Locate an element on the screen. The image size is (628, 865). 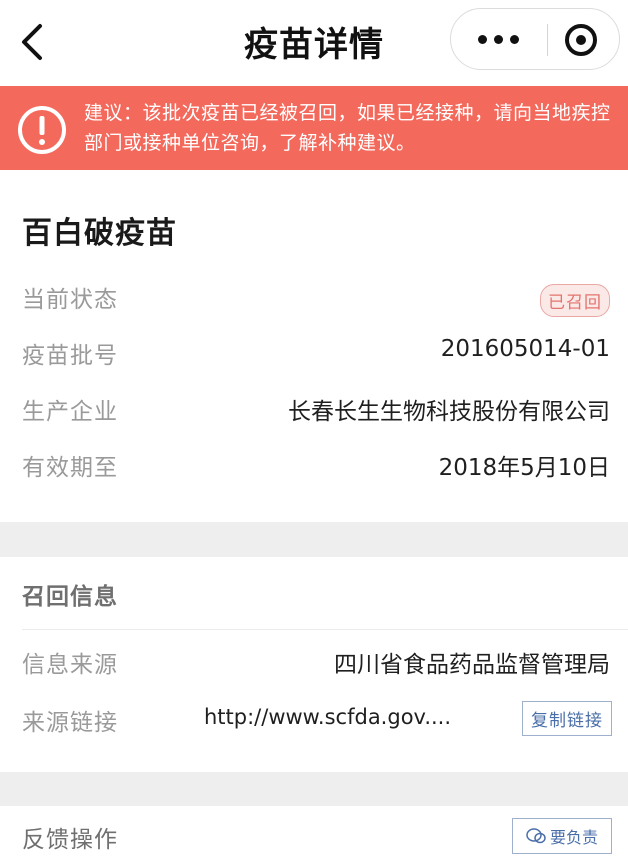
vaccine-name: 百白破疫苗 is located at coordinates (99, 233).